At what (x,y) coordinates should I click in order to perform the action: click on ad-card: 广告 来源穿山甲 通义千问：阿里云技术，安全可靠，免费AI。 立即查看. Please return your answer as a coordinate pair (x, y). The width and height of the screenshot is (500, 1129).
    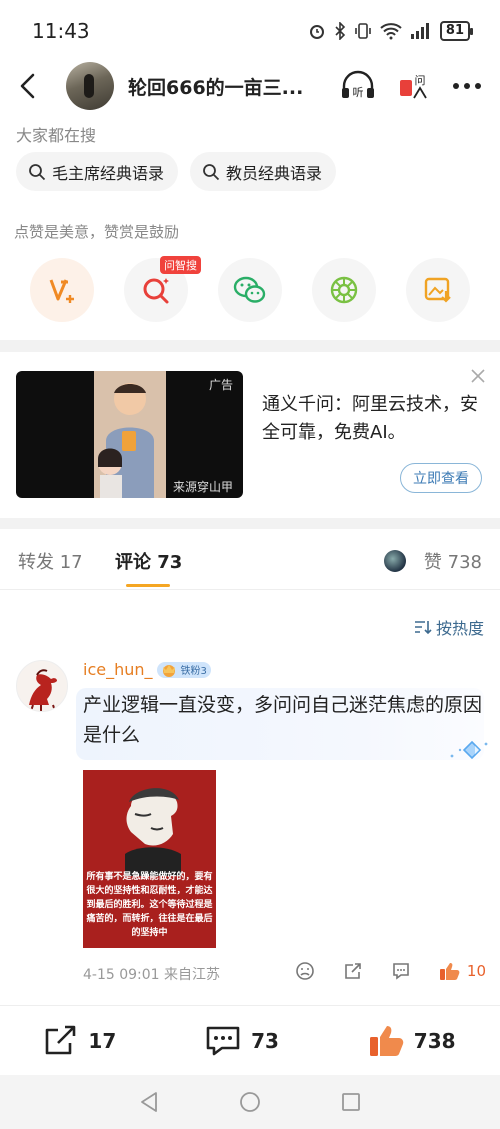
    Looking at the image, I should click on (251, 433).